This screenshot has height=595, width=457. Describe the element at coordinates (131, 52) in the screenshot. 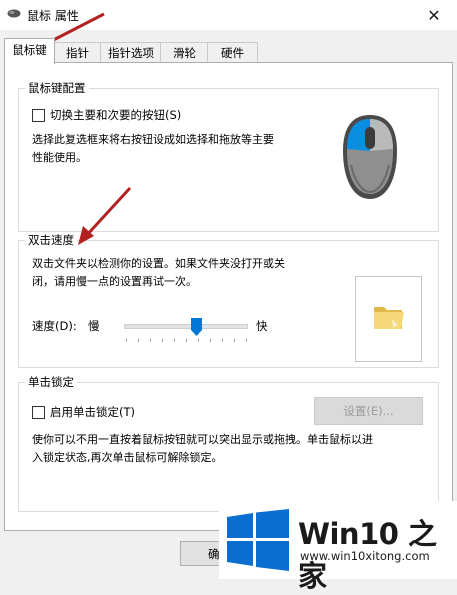

I see `tab-pointer-options: 指针选项` at that location.